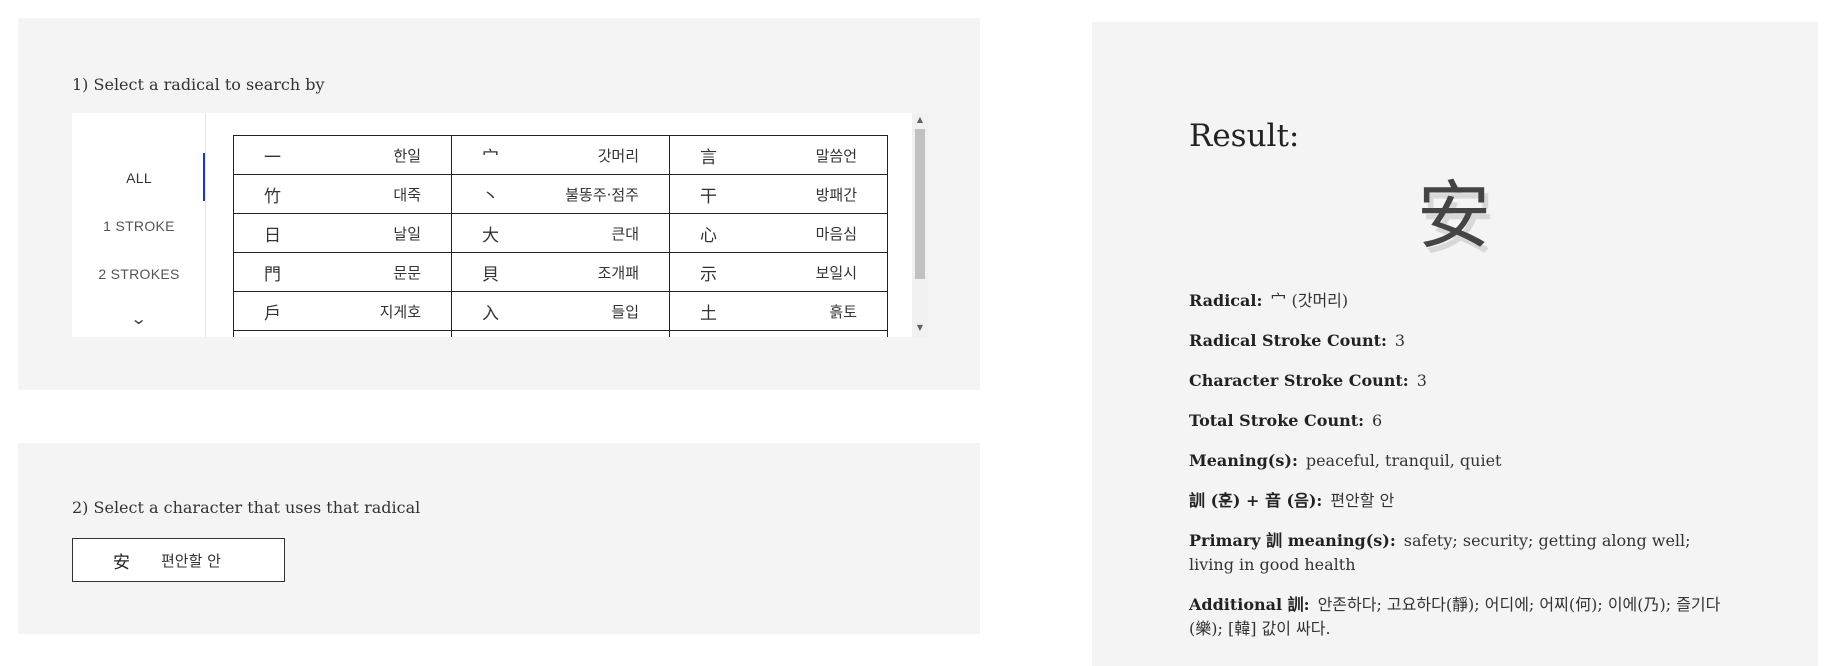 This screenshot has height=666, width=1834. I want to click on radical-name: 말씀언, so click(836, 155).